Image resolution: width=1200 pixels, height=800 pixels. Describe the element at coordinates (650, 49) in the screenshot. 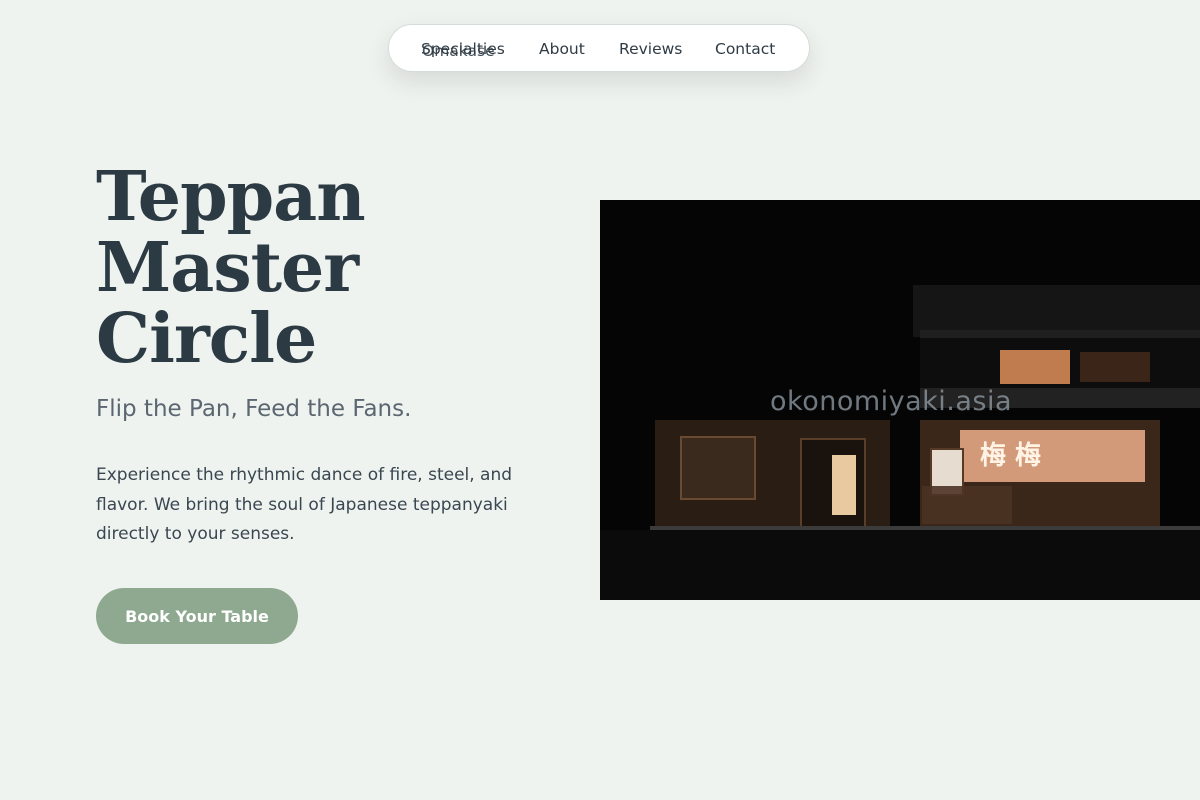

I see `nav-link-reviews: Reviews` at that location.